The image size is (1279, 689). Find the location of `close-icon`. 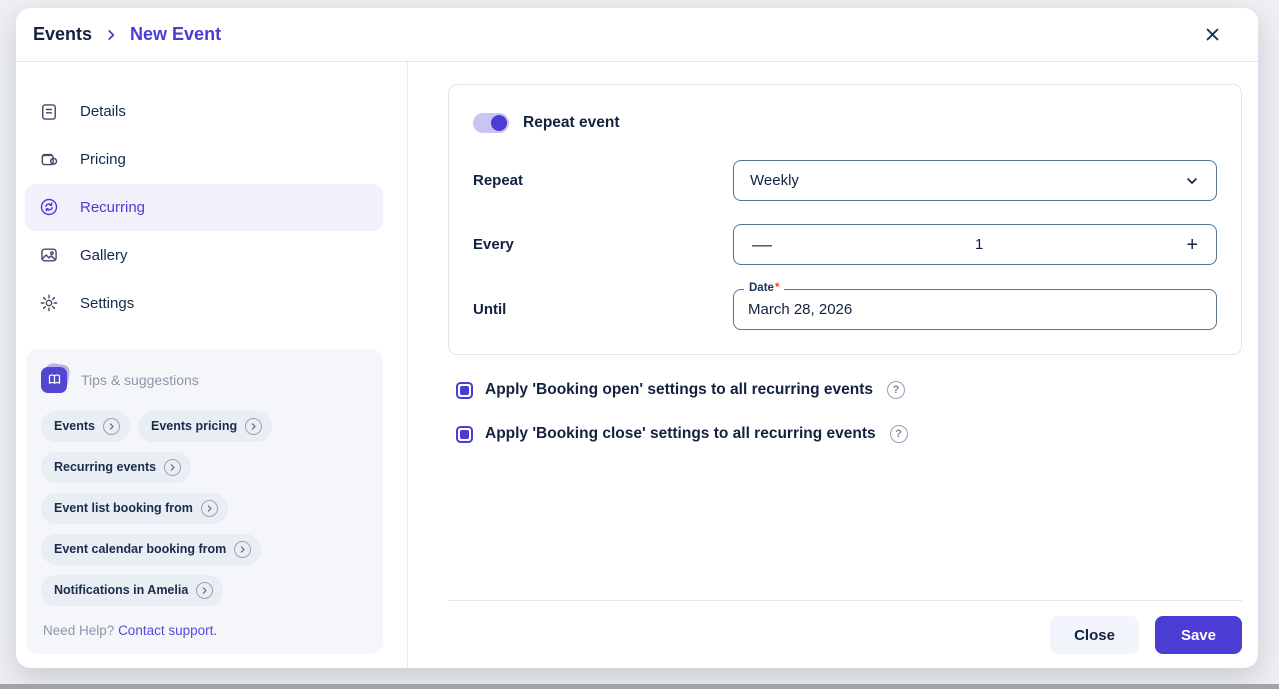

close-icon is located at coordinates (1212, 34).